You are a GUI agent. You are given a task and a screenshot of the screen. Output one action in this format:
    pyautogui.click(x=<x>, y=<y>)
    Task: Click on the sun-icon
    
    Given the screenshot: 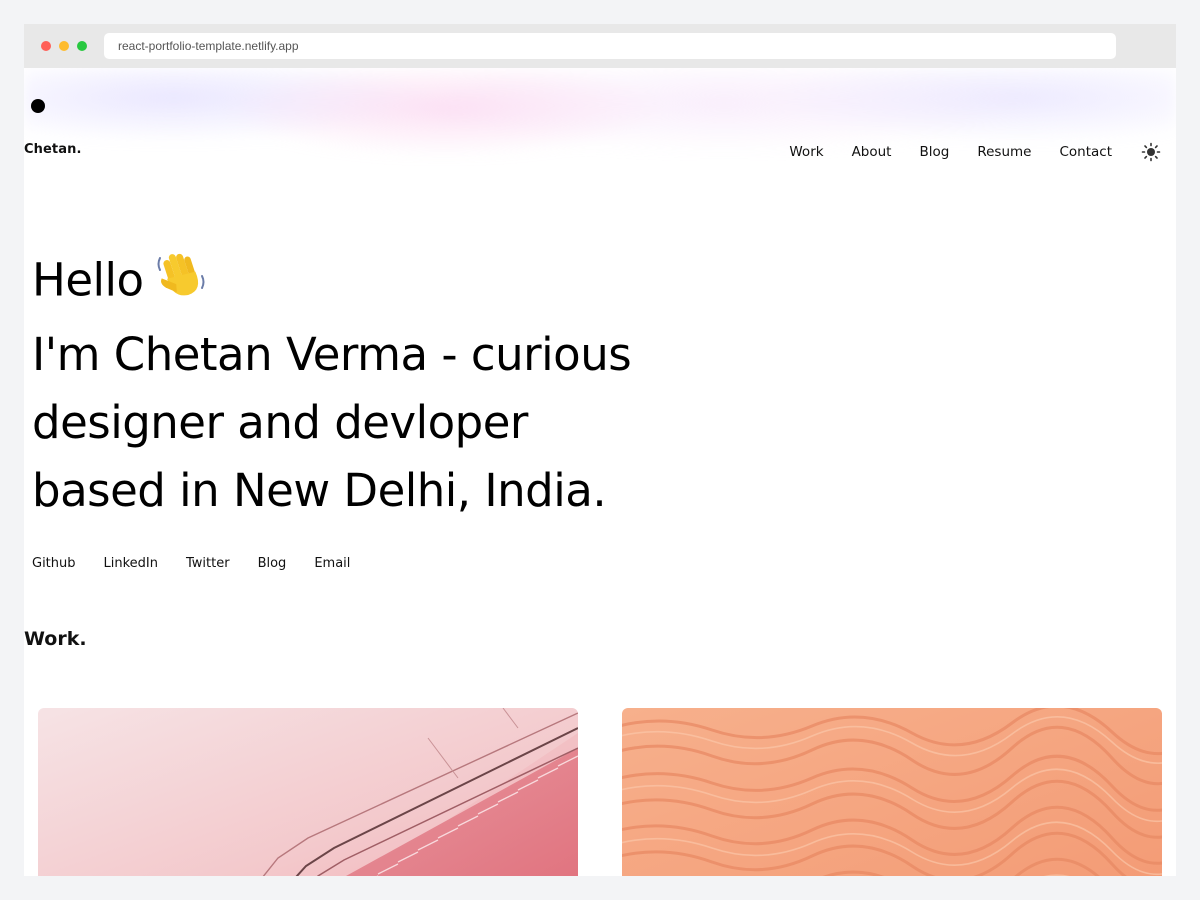 What is the action you would take?
    pyautogui.click(x=1151, y=152)
    